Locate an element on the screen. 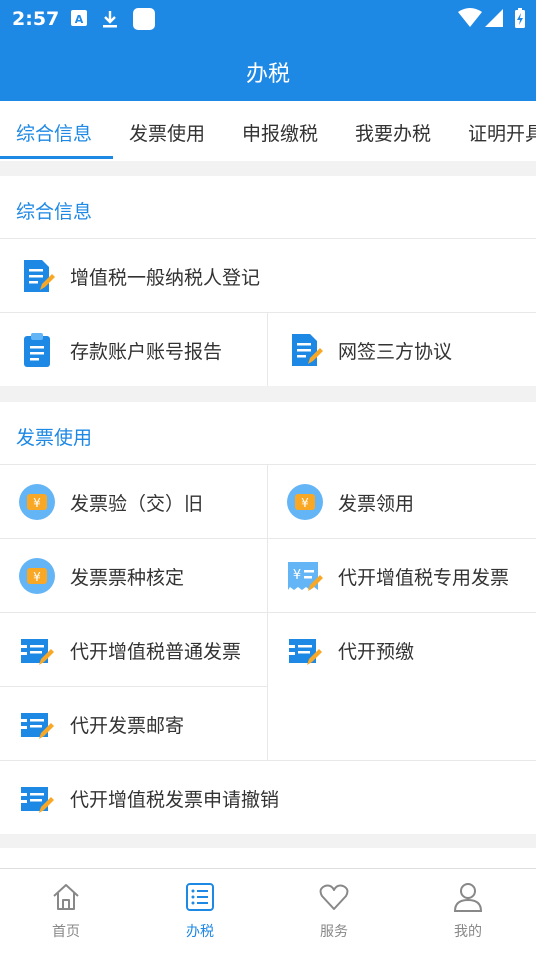 The height and width of the screenshot is (954, 536). section-title-invoice: 发票使用 is located at coordinates (54, 438).